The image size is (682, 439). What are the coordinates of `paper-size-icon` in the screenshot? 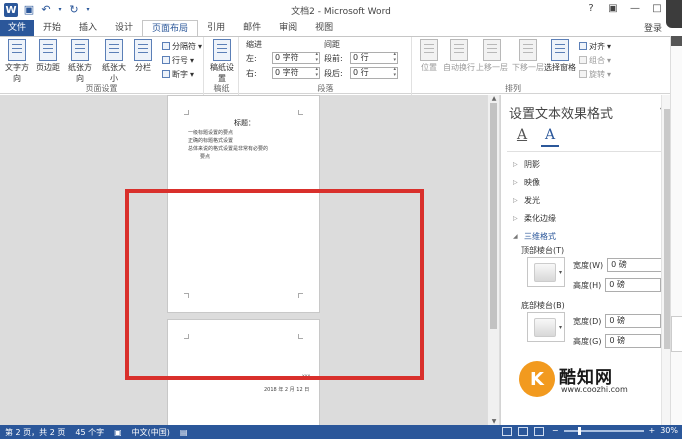 It's located at (114, 50).